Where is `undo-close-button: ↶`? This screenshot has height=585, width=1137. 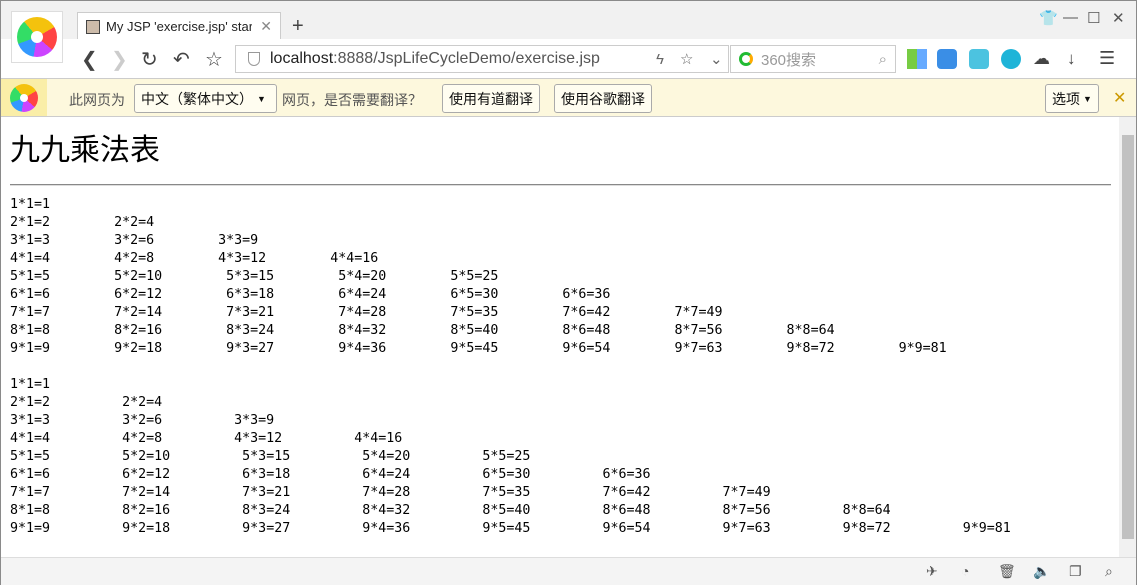
undo-close-button: ↶ is located at coordinates (181, 59).